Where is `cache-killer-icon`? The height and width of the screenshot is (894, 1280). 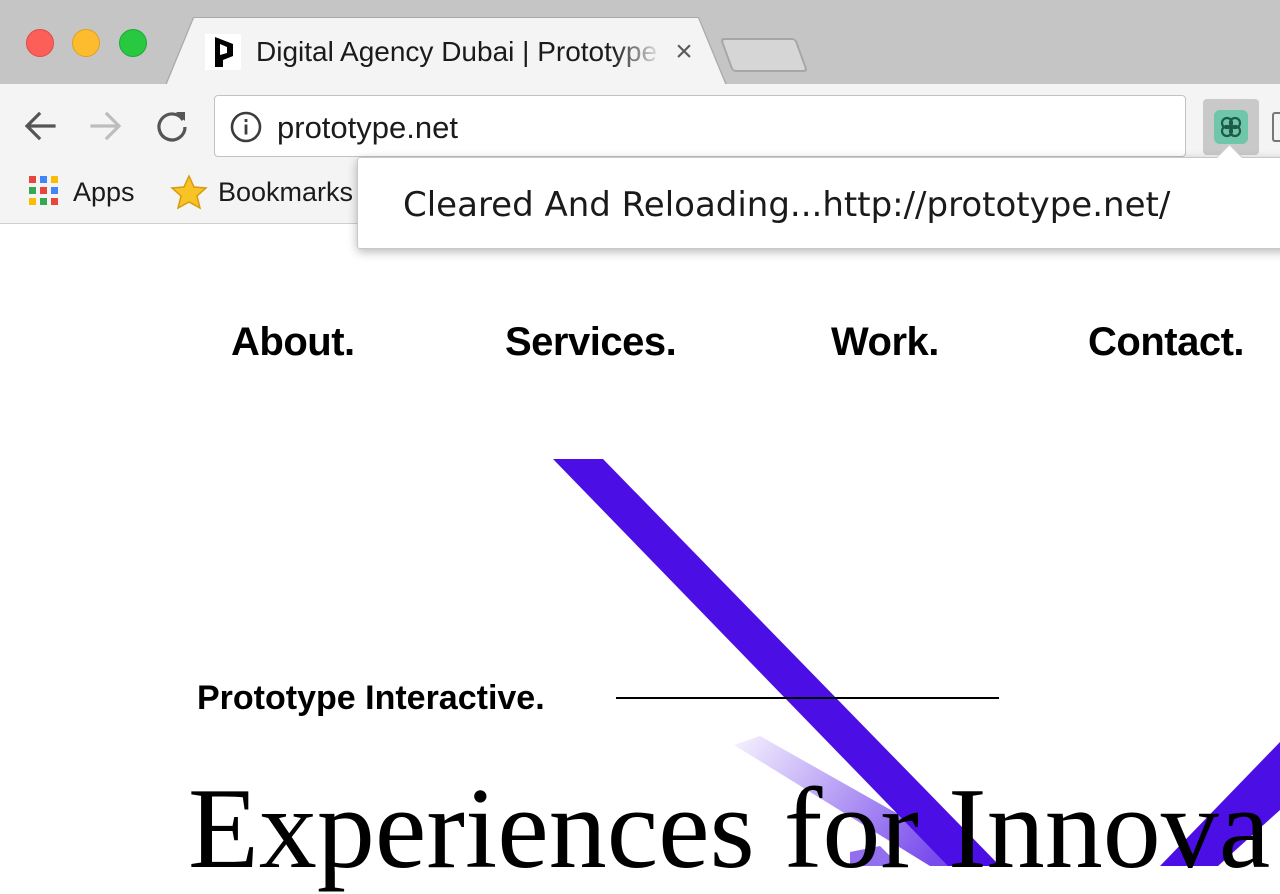
cache-killer-icon is located at coordinates (1231, 127).